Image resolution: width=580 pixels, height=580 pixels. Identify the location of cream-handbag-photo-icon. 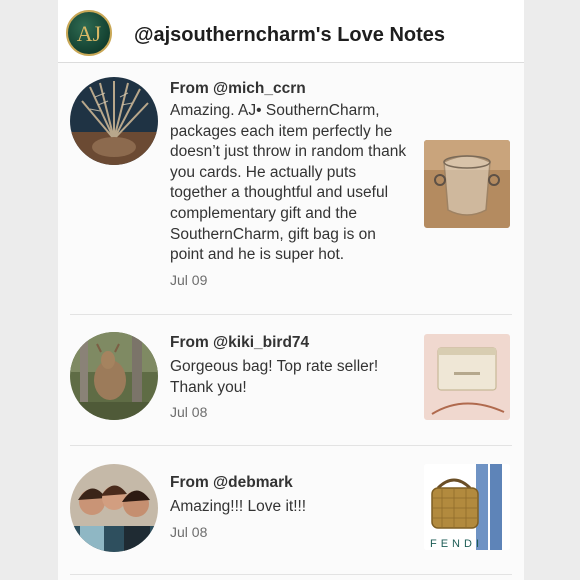
(467, 377).